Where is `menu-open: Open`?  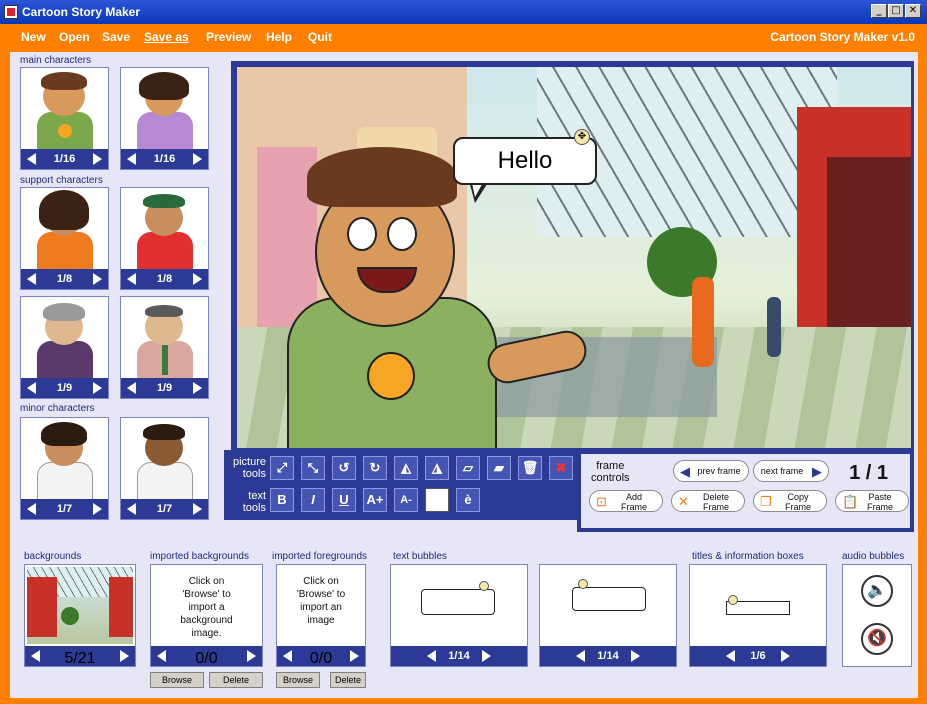 menu-open: Open is located at coordinates (74, 37).